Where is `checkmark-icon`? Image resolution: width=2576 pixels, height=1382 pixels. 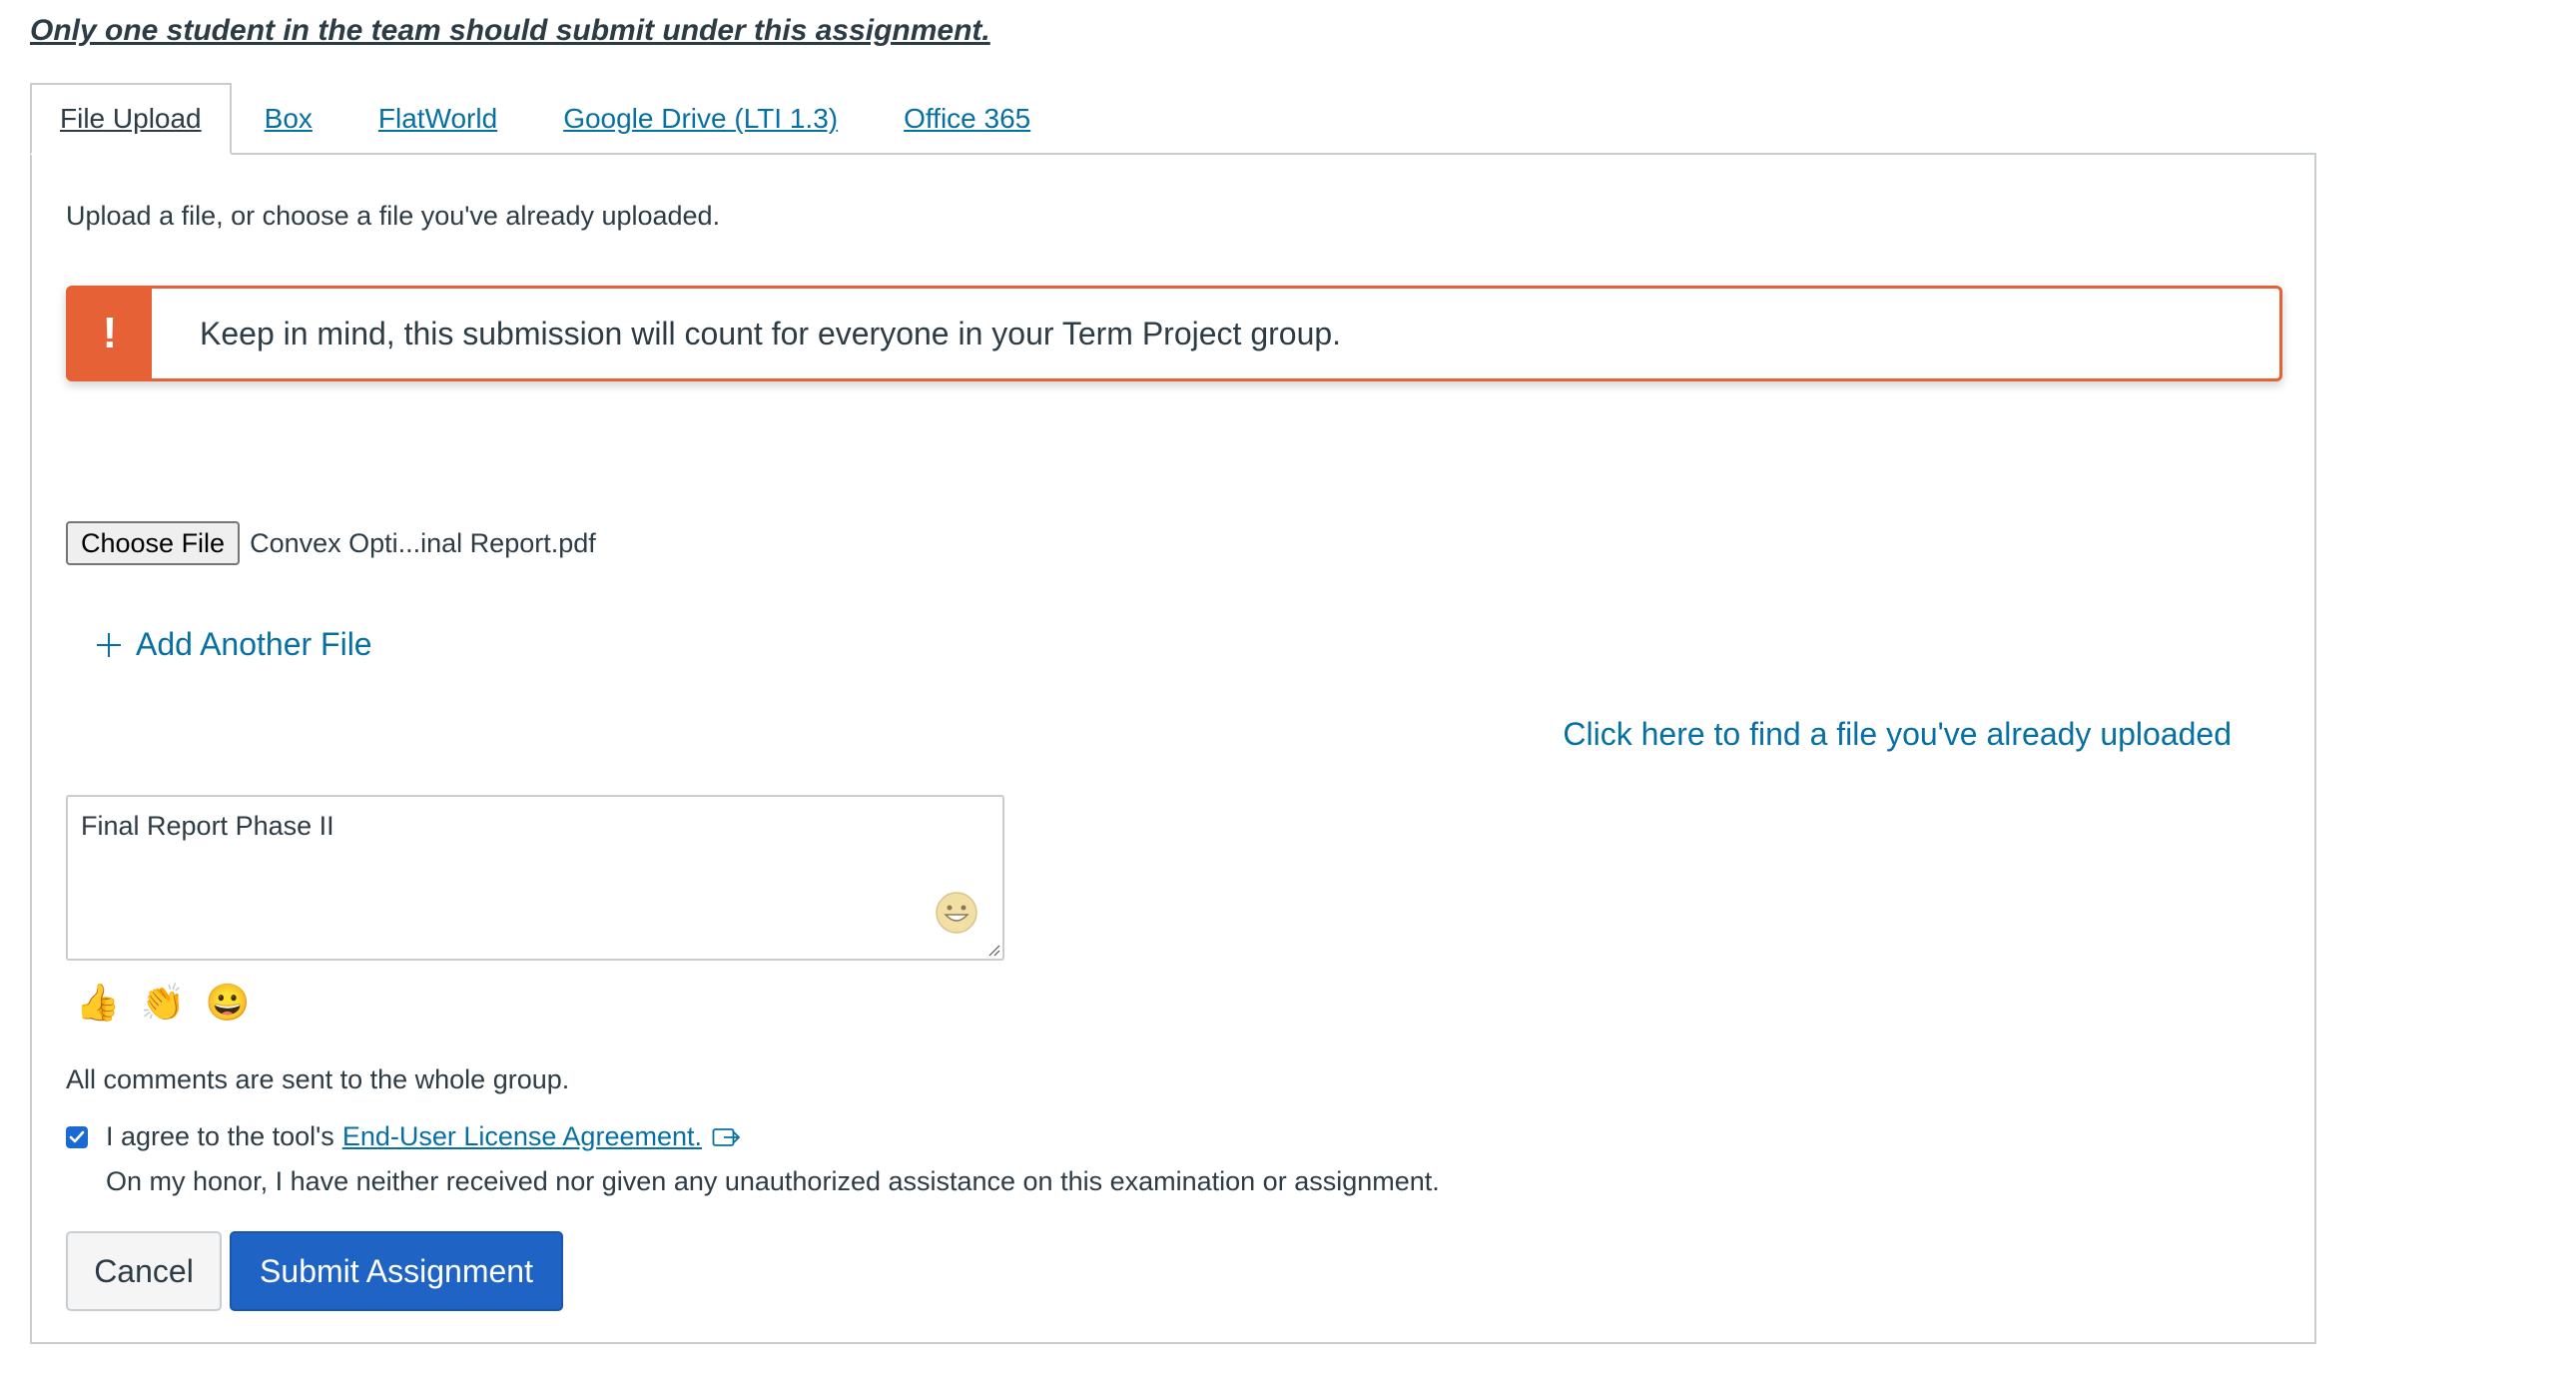 checkmark-icon is located at coordinates (77, 1136).